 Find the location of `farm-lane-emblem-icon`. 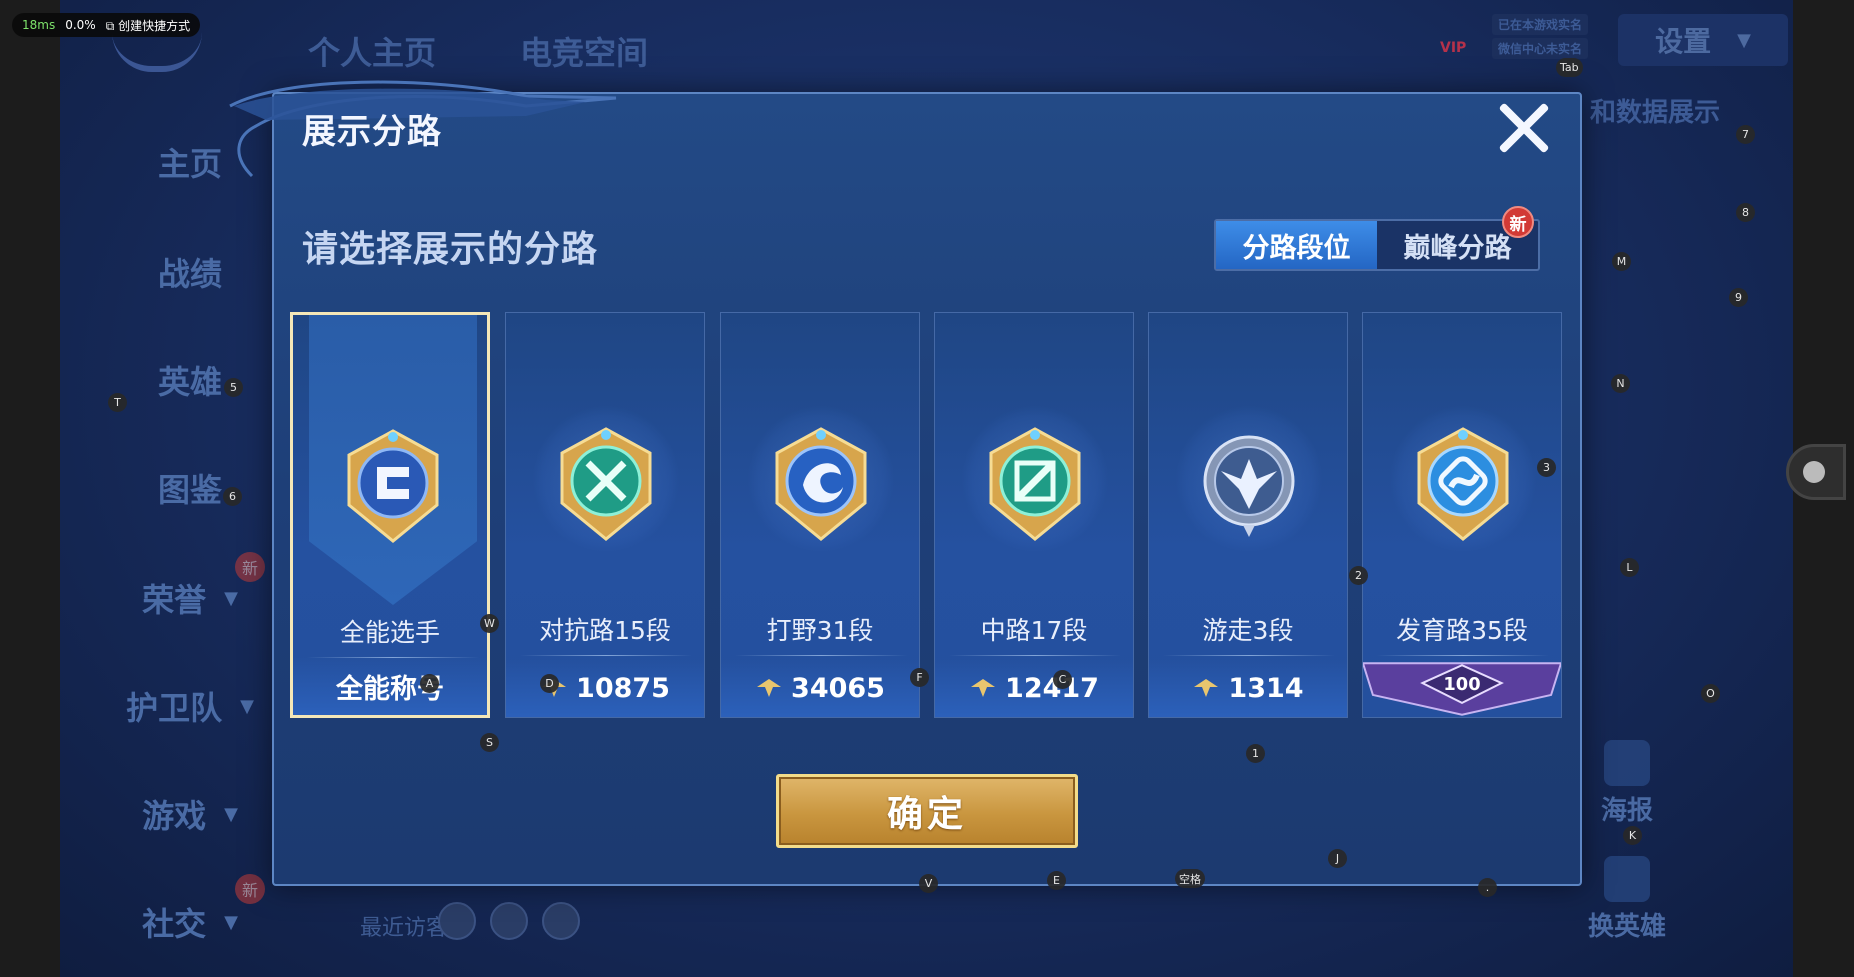

farm-lane-emblem-icon is located at coordinates (1463, 484).